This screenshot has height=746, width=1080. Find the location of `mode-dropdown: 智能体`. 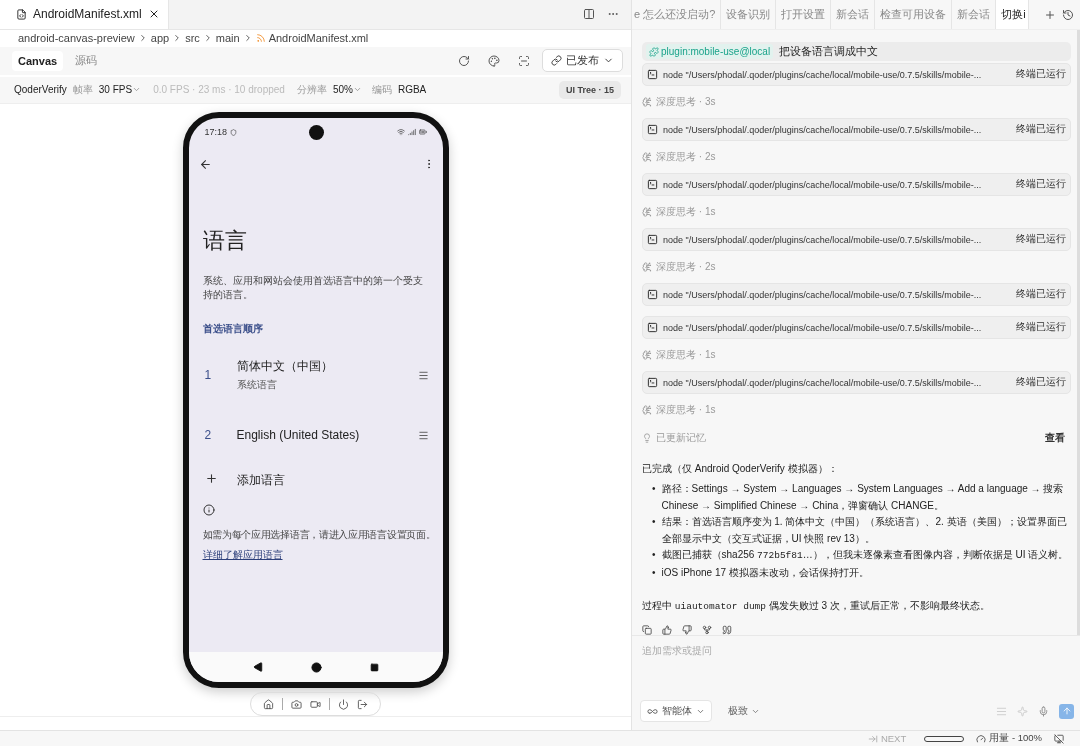

mode-dropdown: 智能体 is located at coordinates (676, 711).